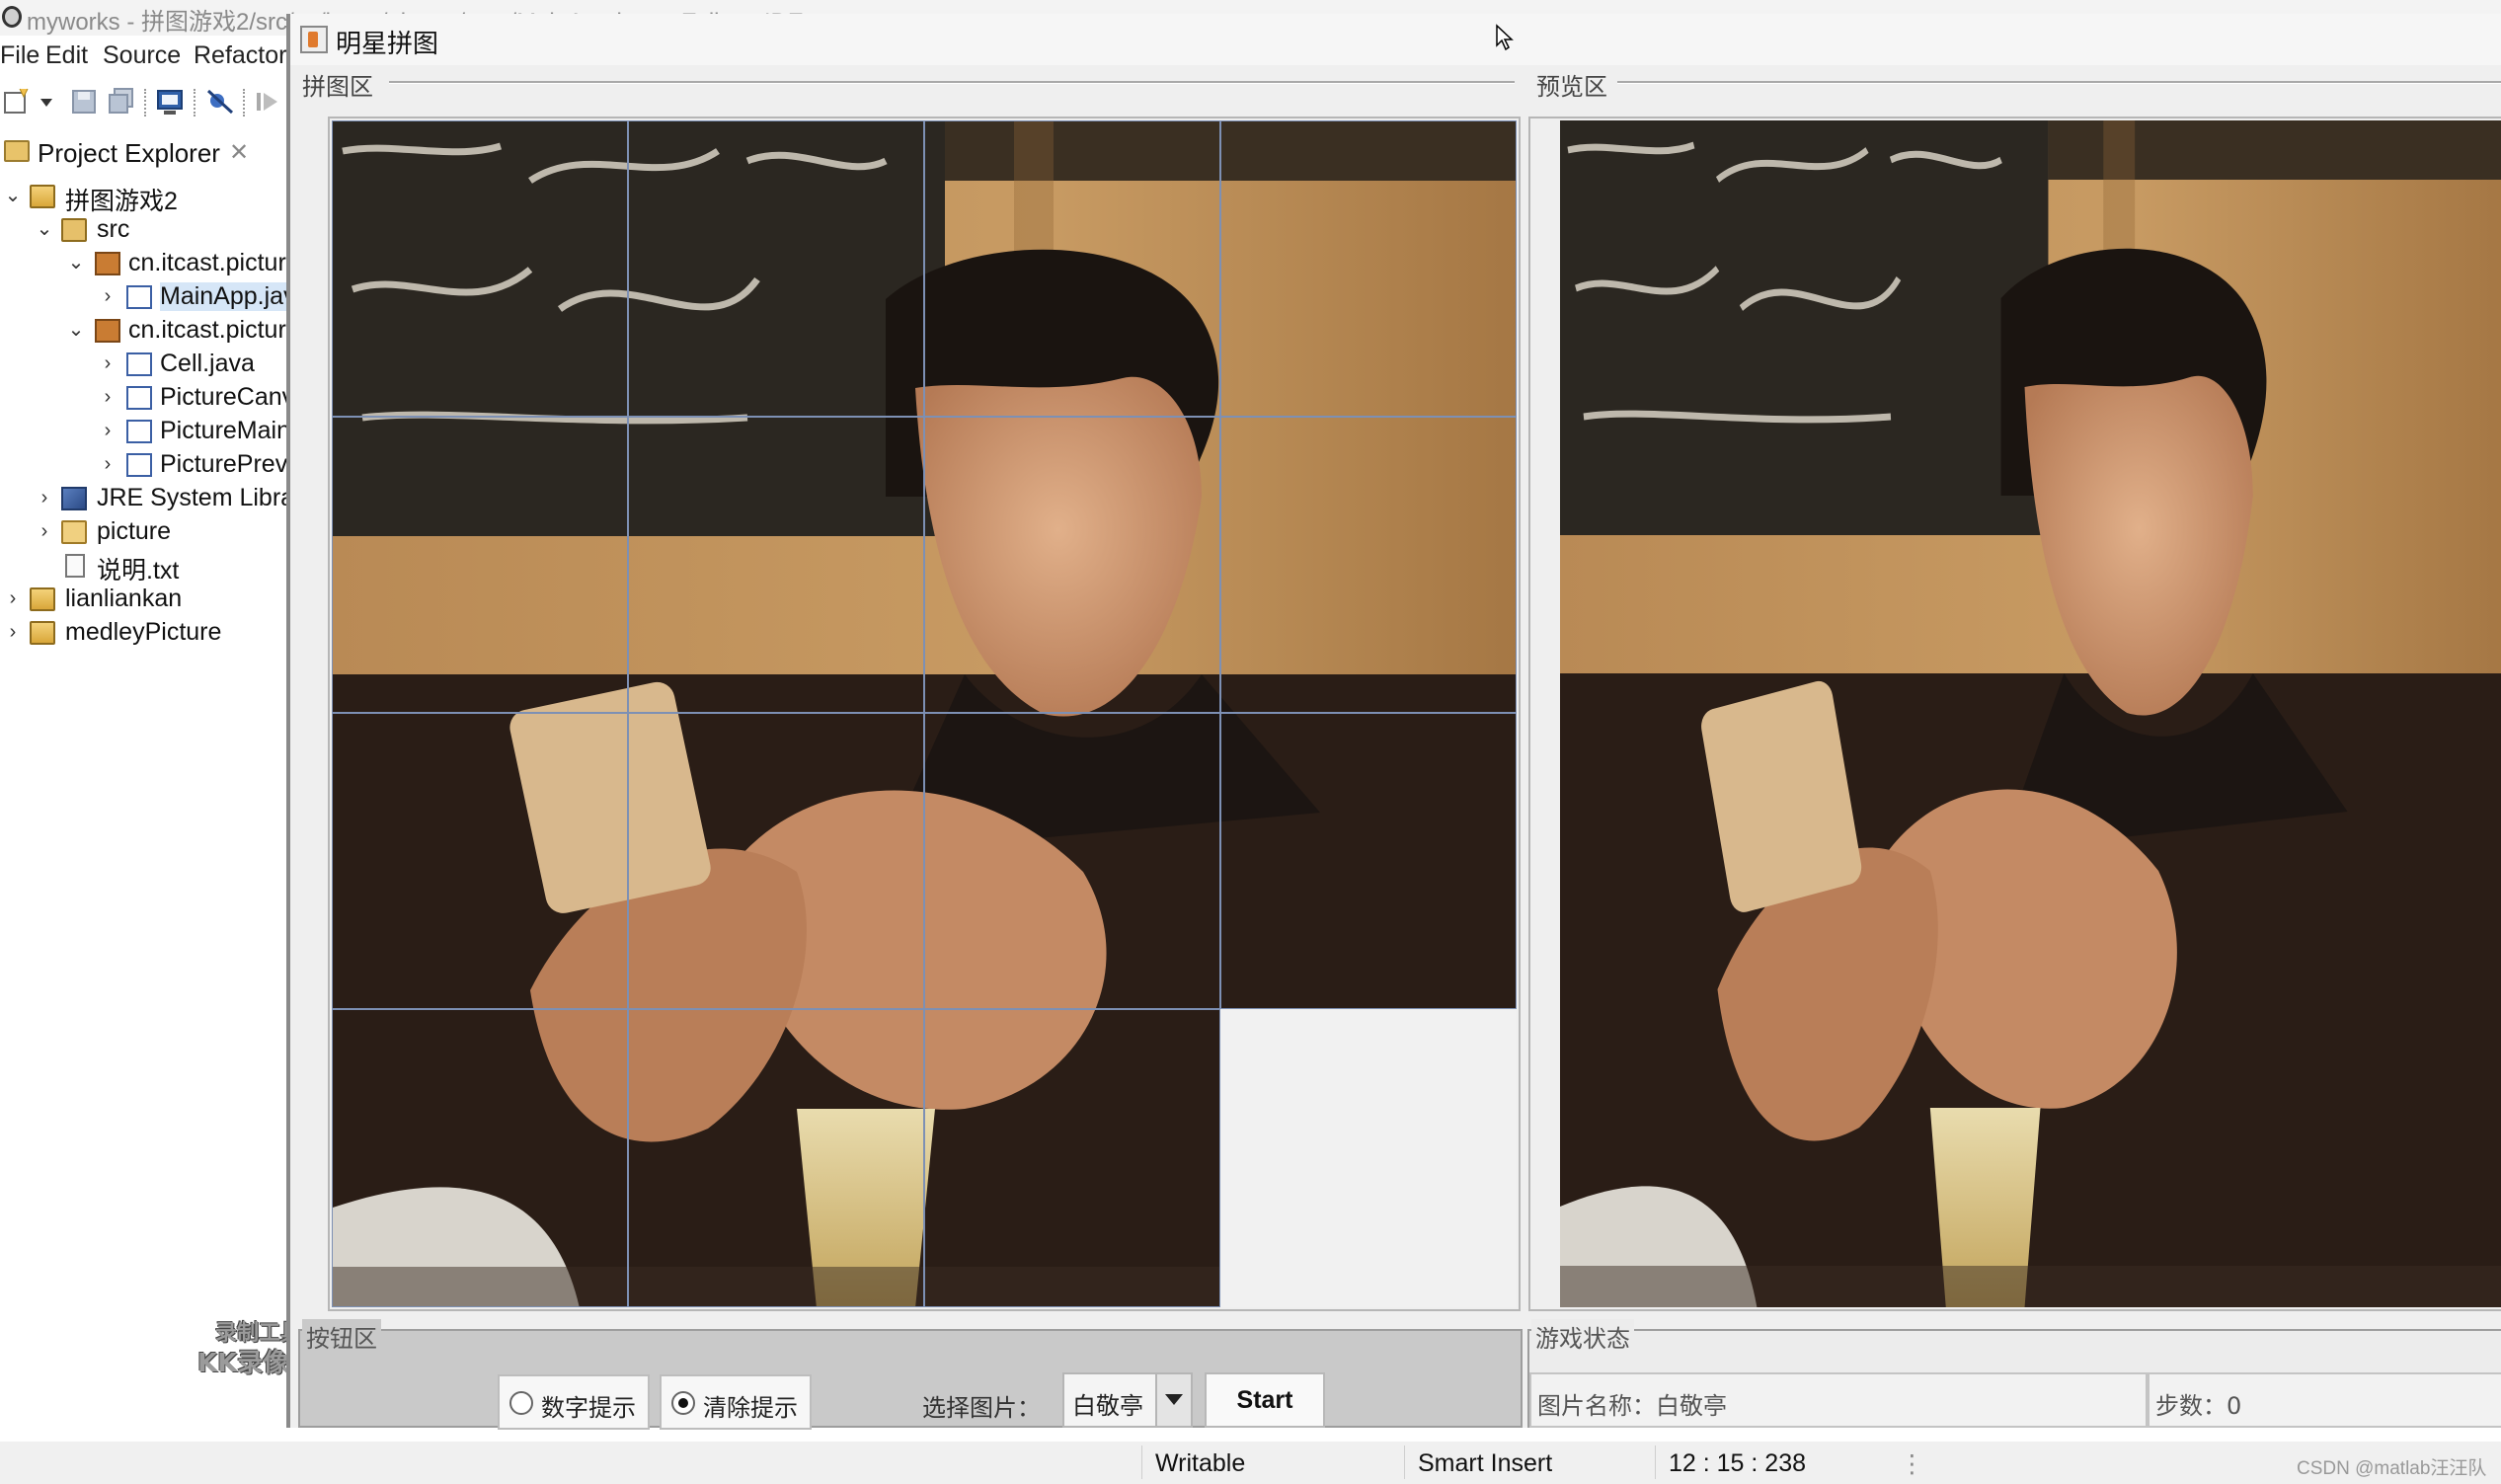  Describe the element at coordinates (981, 1408) in the screenshot. I see `select-image-label: 选择图片：` at that location.